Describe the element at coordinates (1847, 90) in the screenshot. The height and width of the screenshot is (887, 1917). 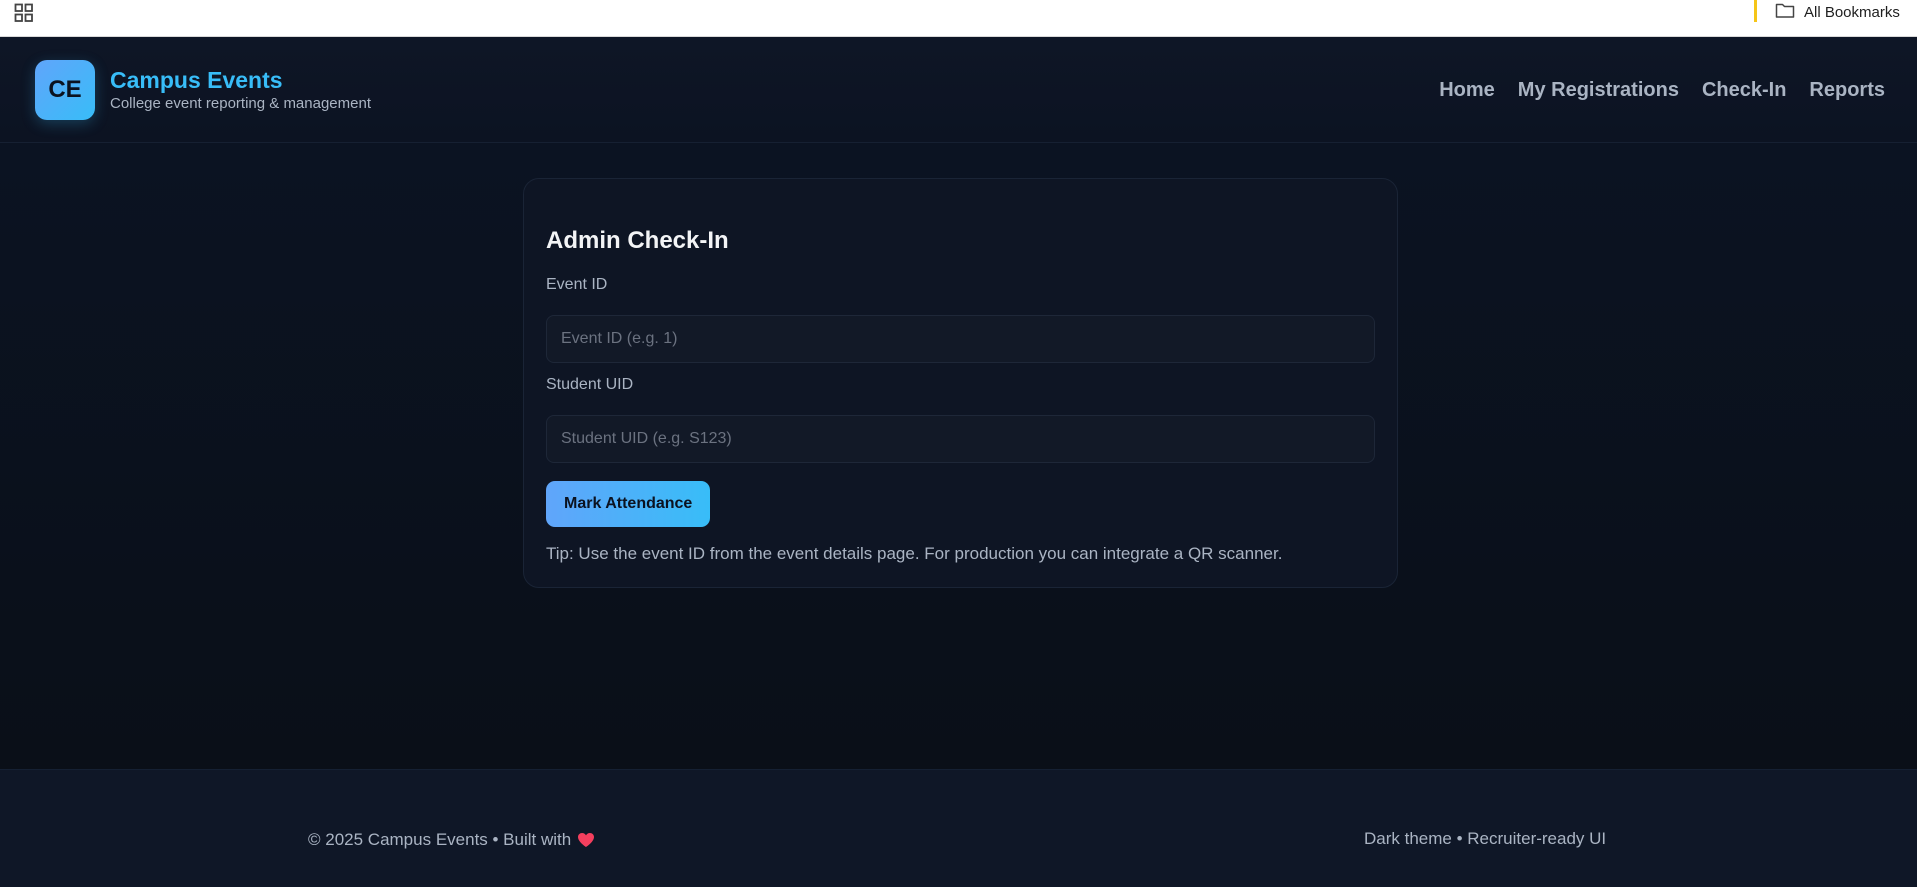
I see `nav-reports: Reports` at that location.